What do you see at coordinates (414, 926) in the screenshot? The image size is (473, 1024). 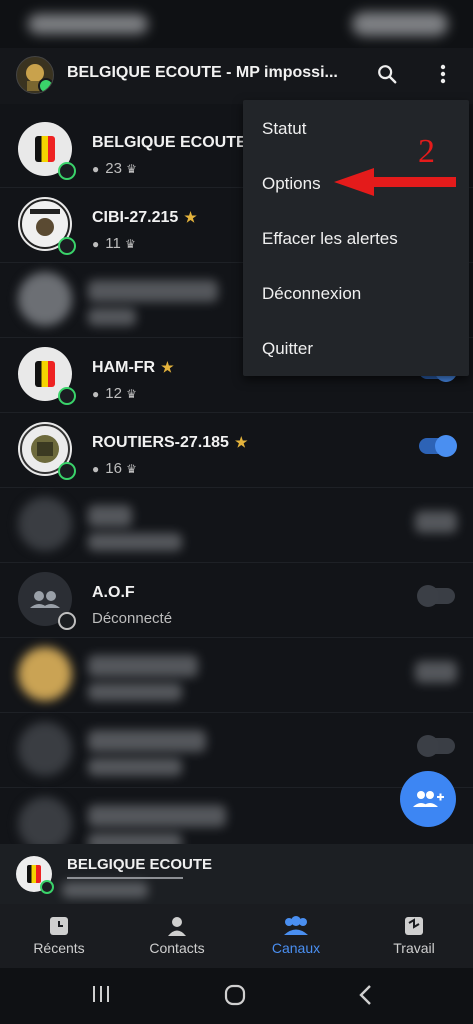 I see `work-icon` at bounding box center [414, 926].